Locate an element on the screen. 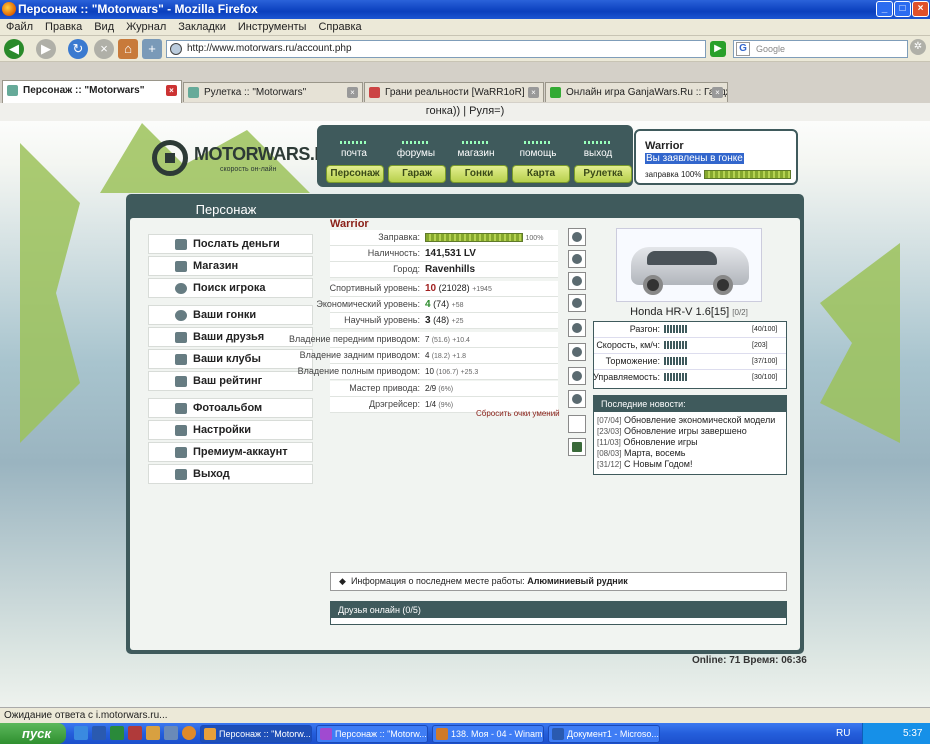  btn-map: Карта is located at coordinates (541, 174).